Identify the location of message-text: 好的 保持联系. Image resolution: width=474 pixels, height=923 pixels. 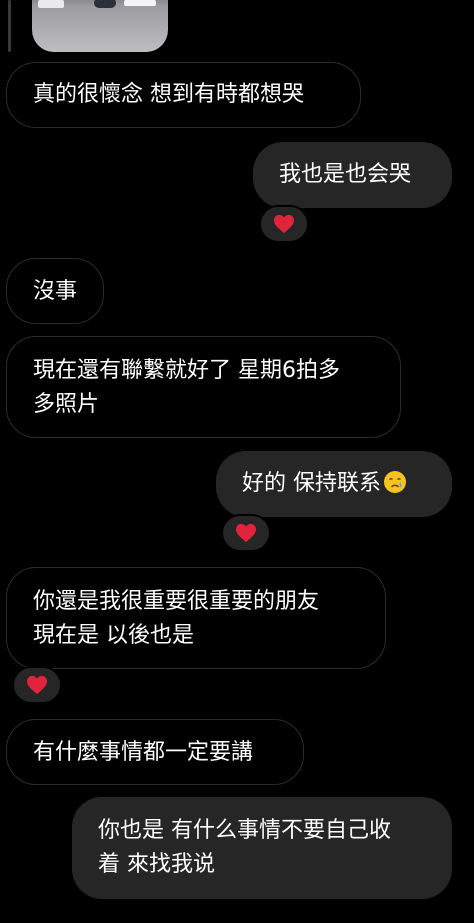
(347, 484).